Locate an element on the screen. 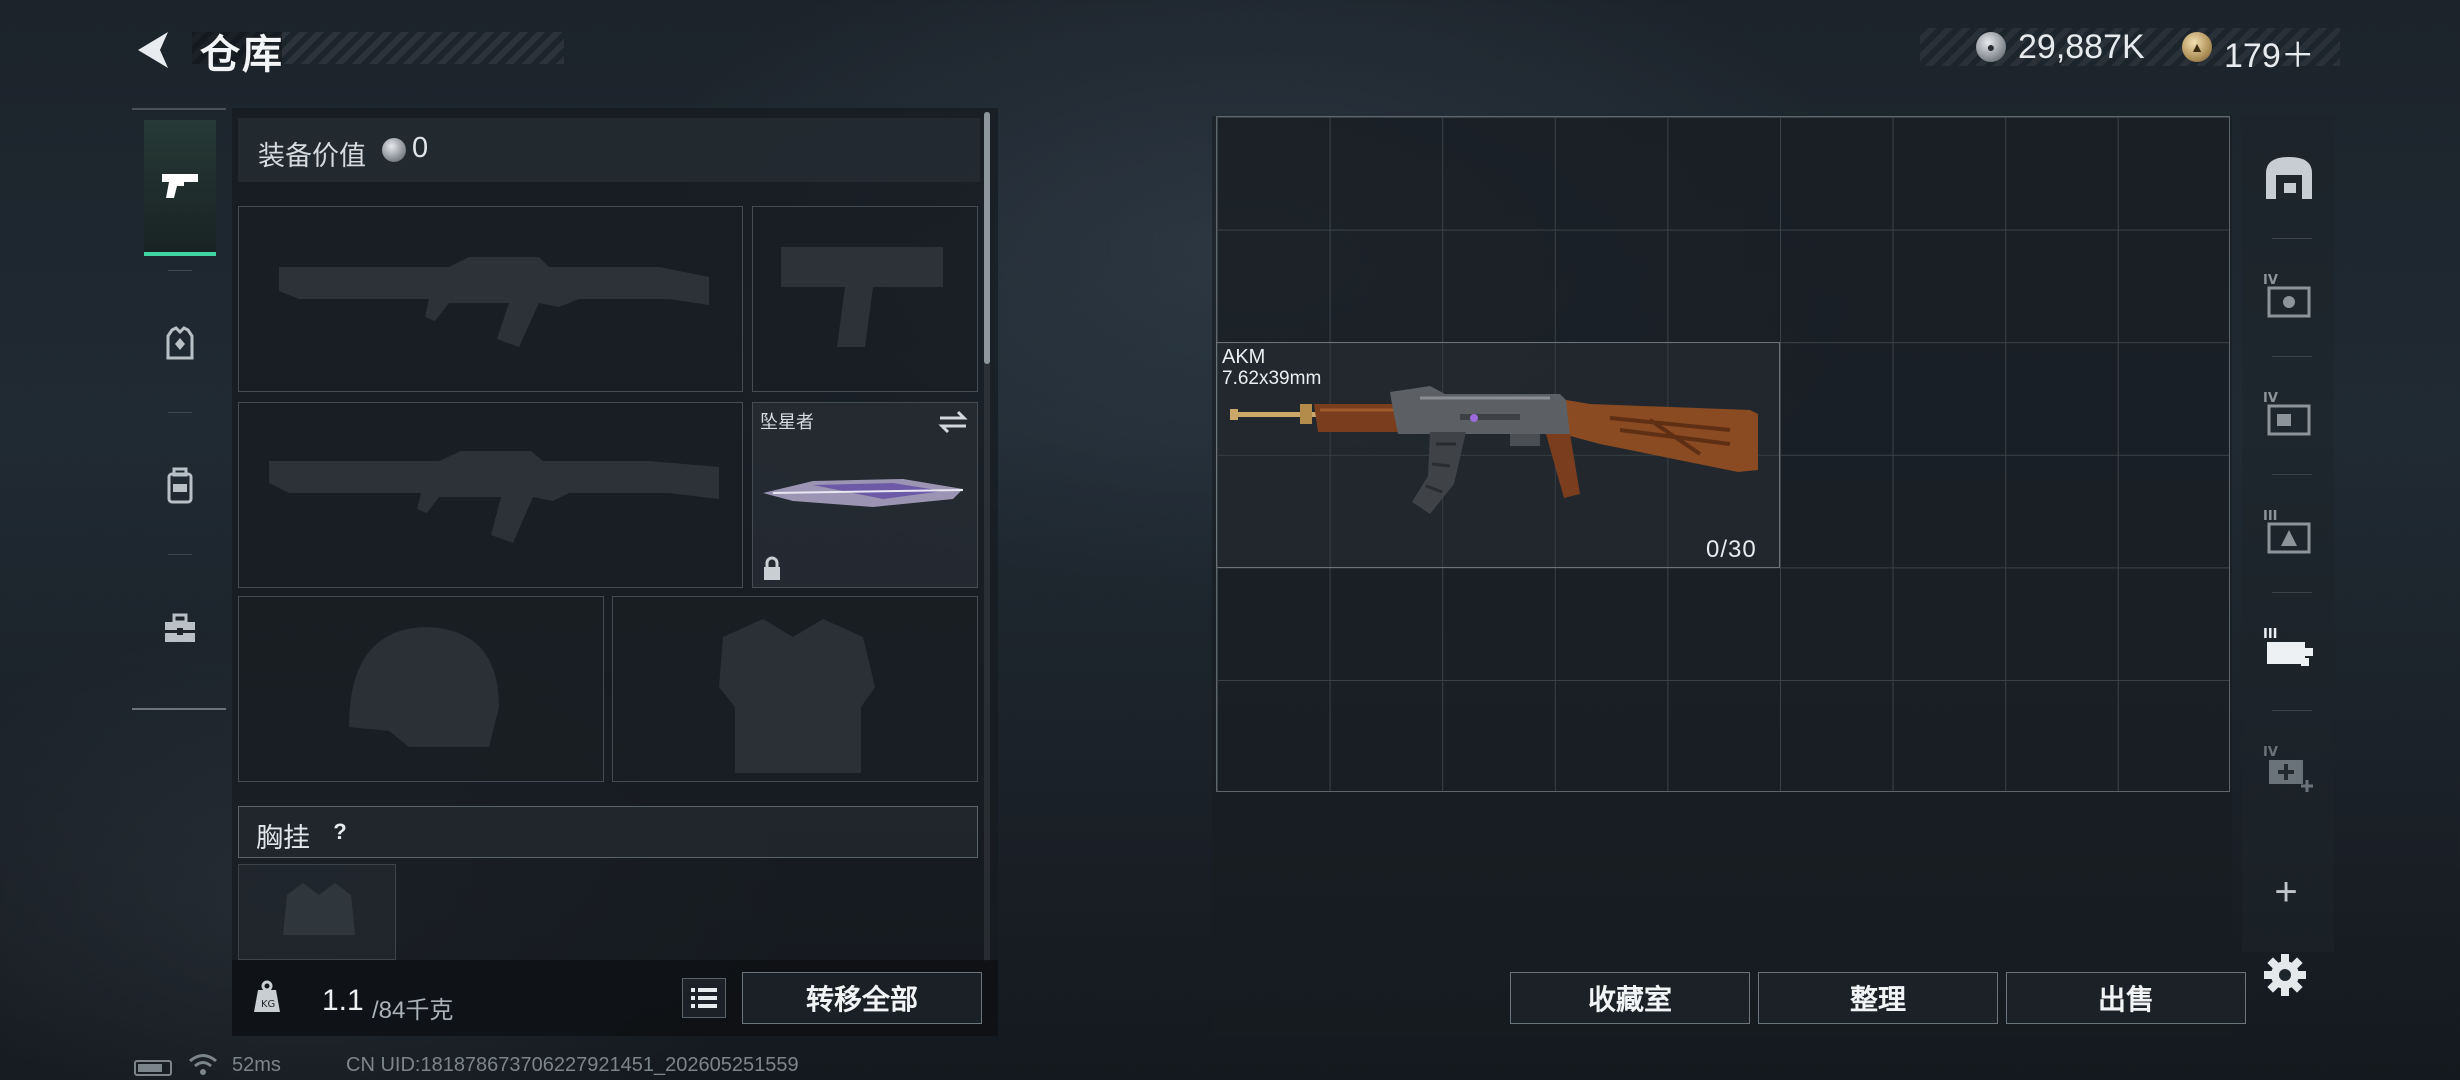 Image resolution: width=2460 pixels, height=1080 pixels. tab-storage-main is located at coordinates (2289, 178).